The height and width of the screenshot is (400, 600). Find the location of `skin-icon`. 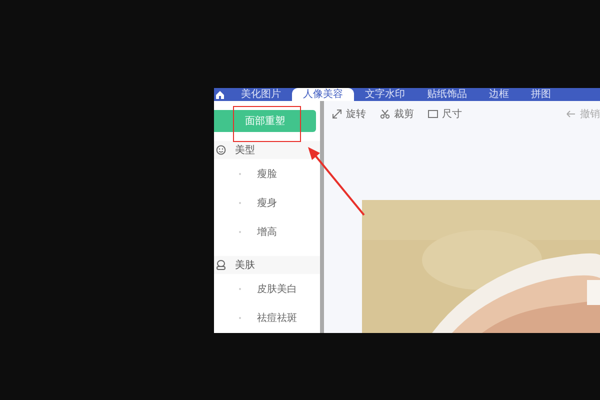

skin-icon is located at coordinates (221, 265).